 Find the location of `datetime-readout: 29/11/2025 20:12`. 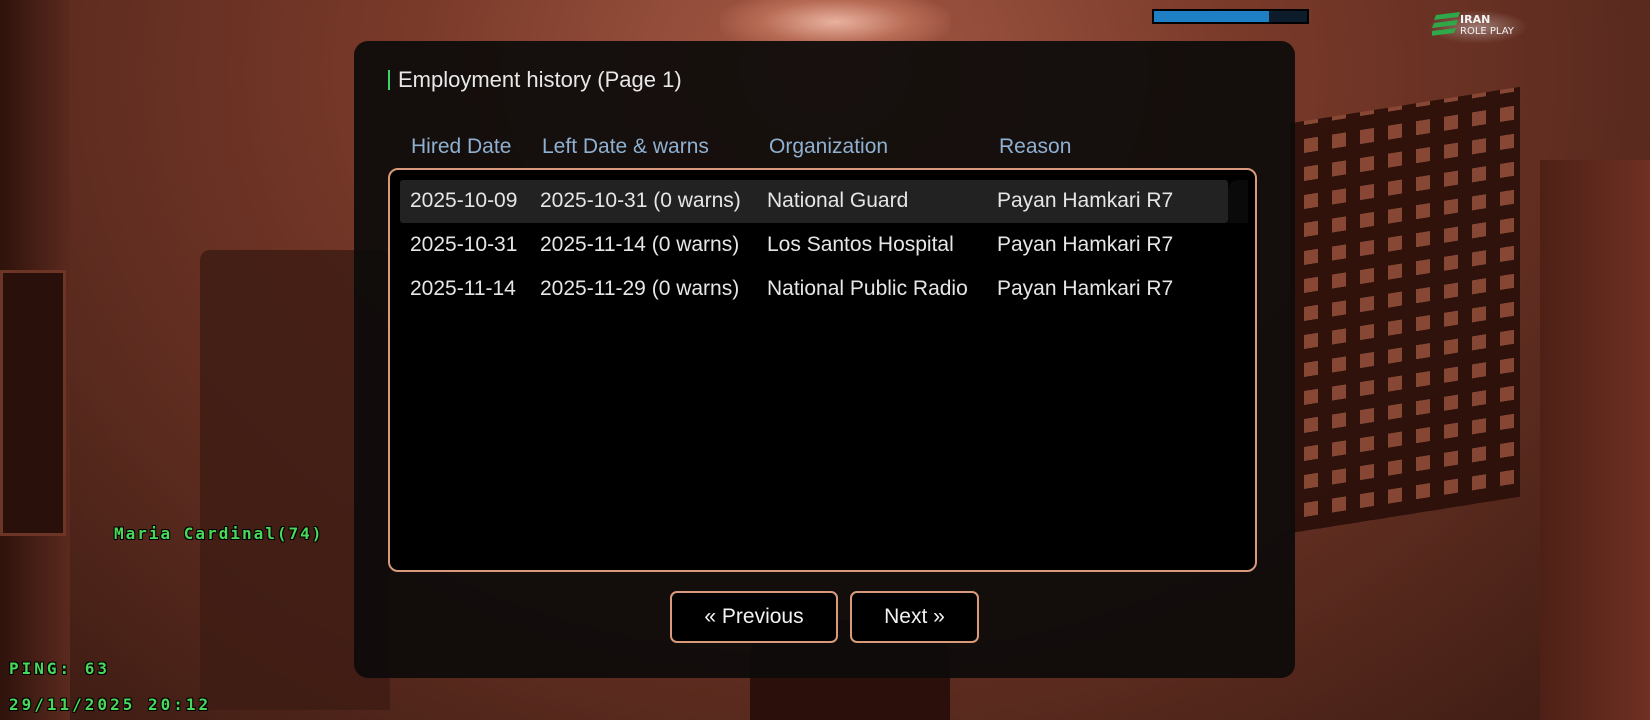

datetime-readout: 29/11/2025 20:12 is located at coordinates (110, 704).